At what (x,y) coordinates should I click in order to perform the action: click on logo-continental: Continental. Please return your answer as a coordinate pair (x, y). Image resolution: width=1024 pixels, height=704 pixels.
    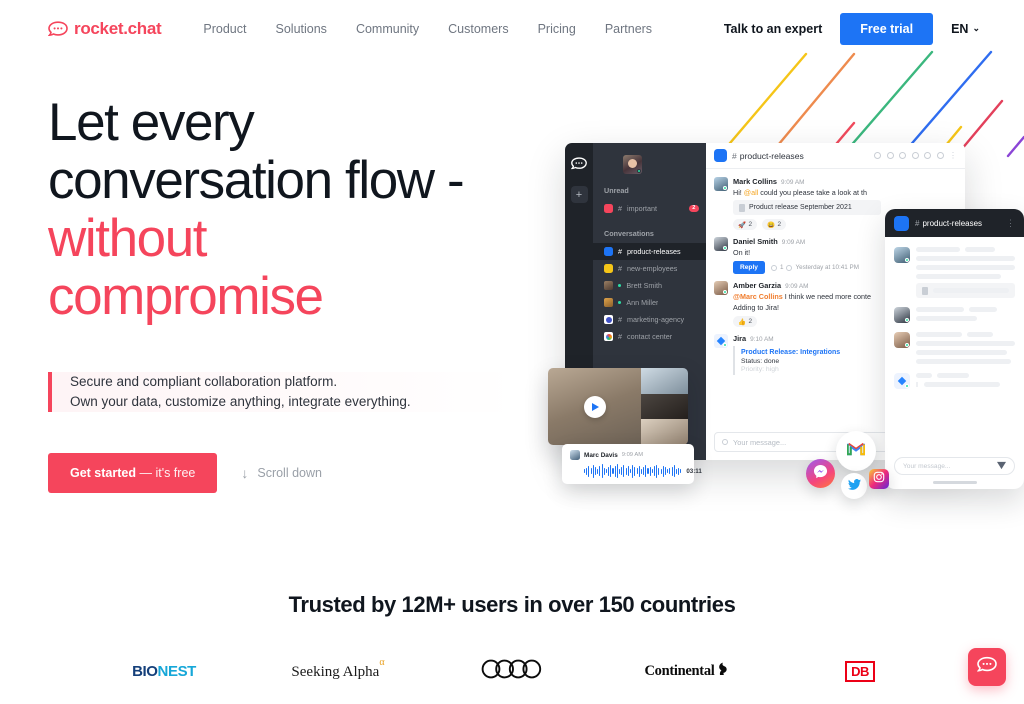
    Looking at the image, I should click on (686, 671).